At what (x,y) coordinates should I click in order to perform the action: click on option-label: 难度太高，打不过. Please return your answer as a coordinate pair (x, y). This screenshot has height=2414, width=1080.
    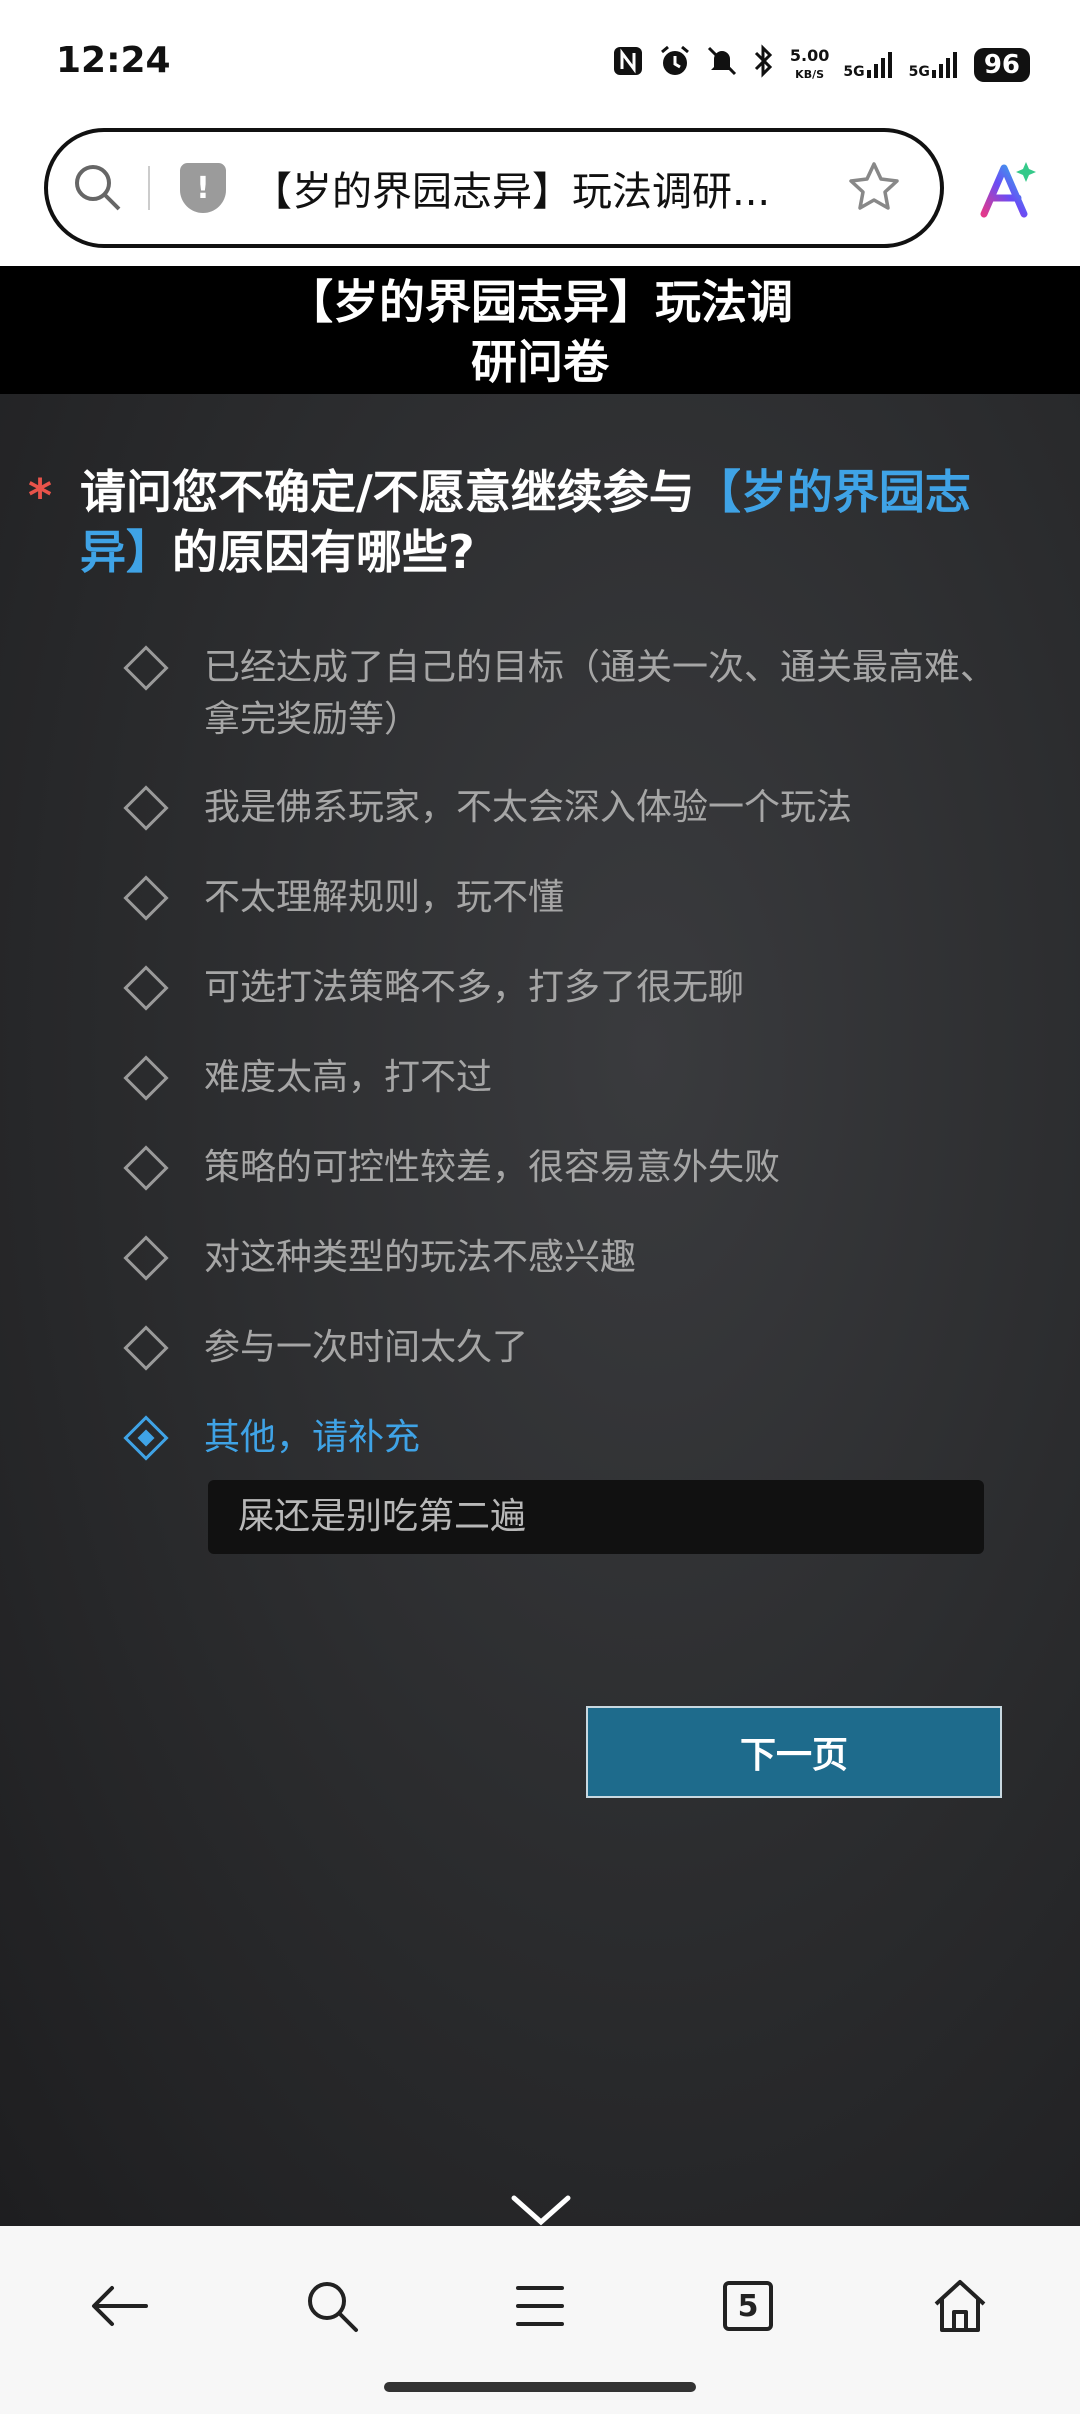
    Looking at the image, I should click on (348, 1077).